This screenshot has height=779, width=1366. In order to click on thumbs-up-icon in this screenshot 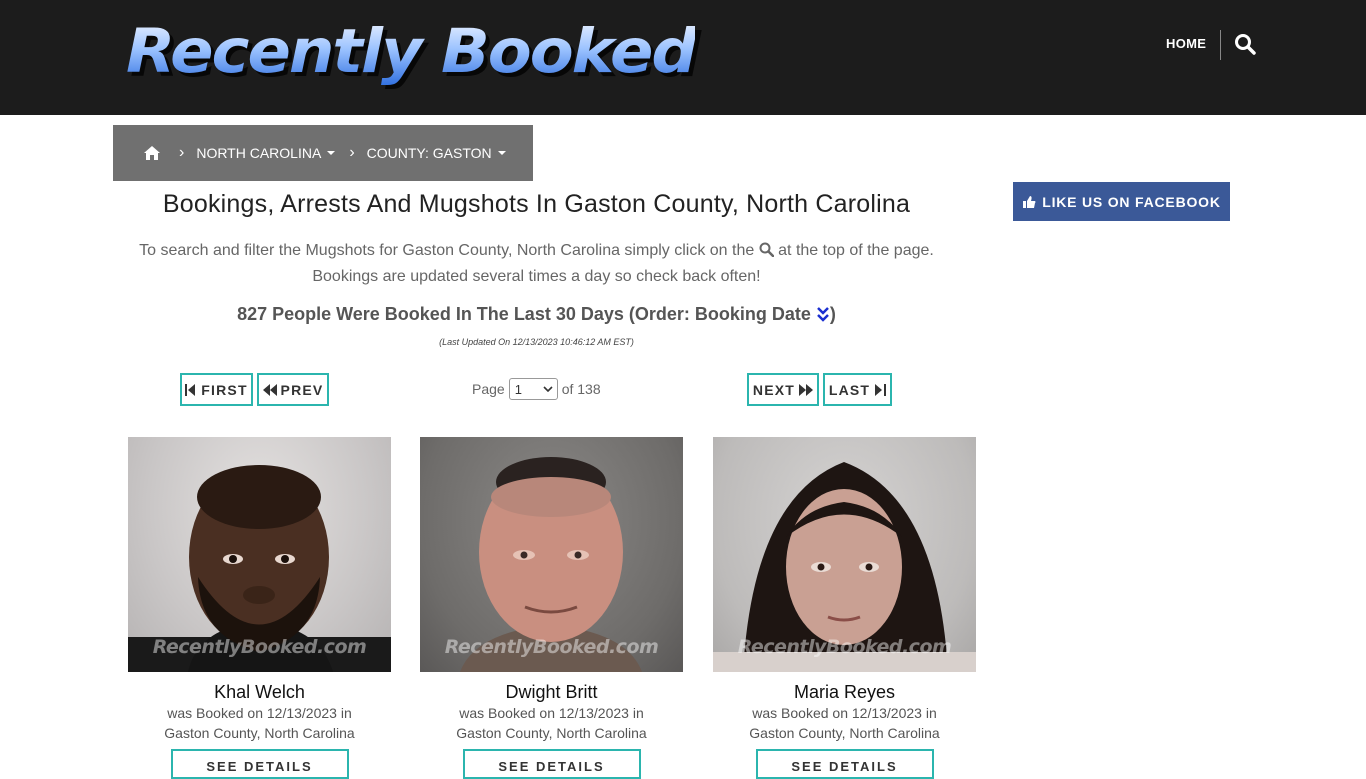, I will do `click(1029, 201)`.